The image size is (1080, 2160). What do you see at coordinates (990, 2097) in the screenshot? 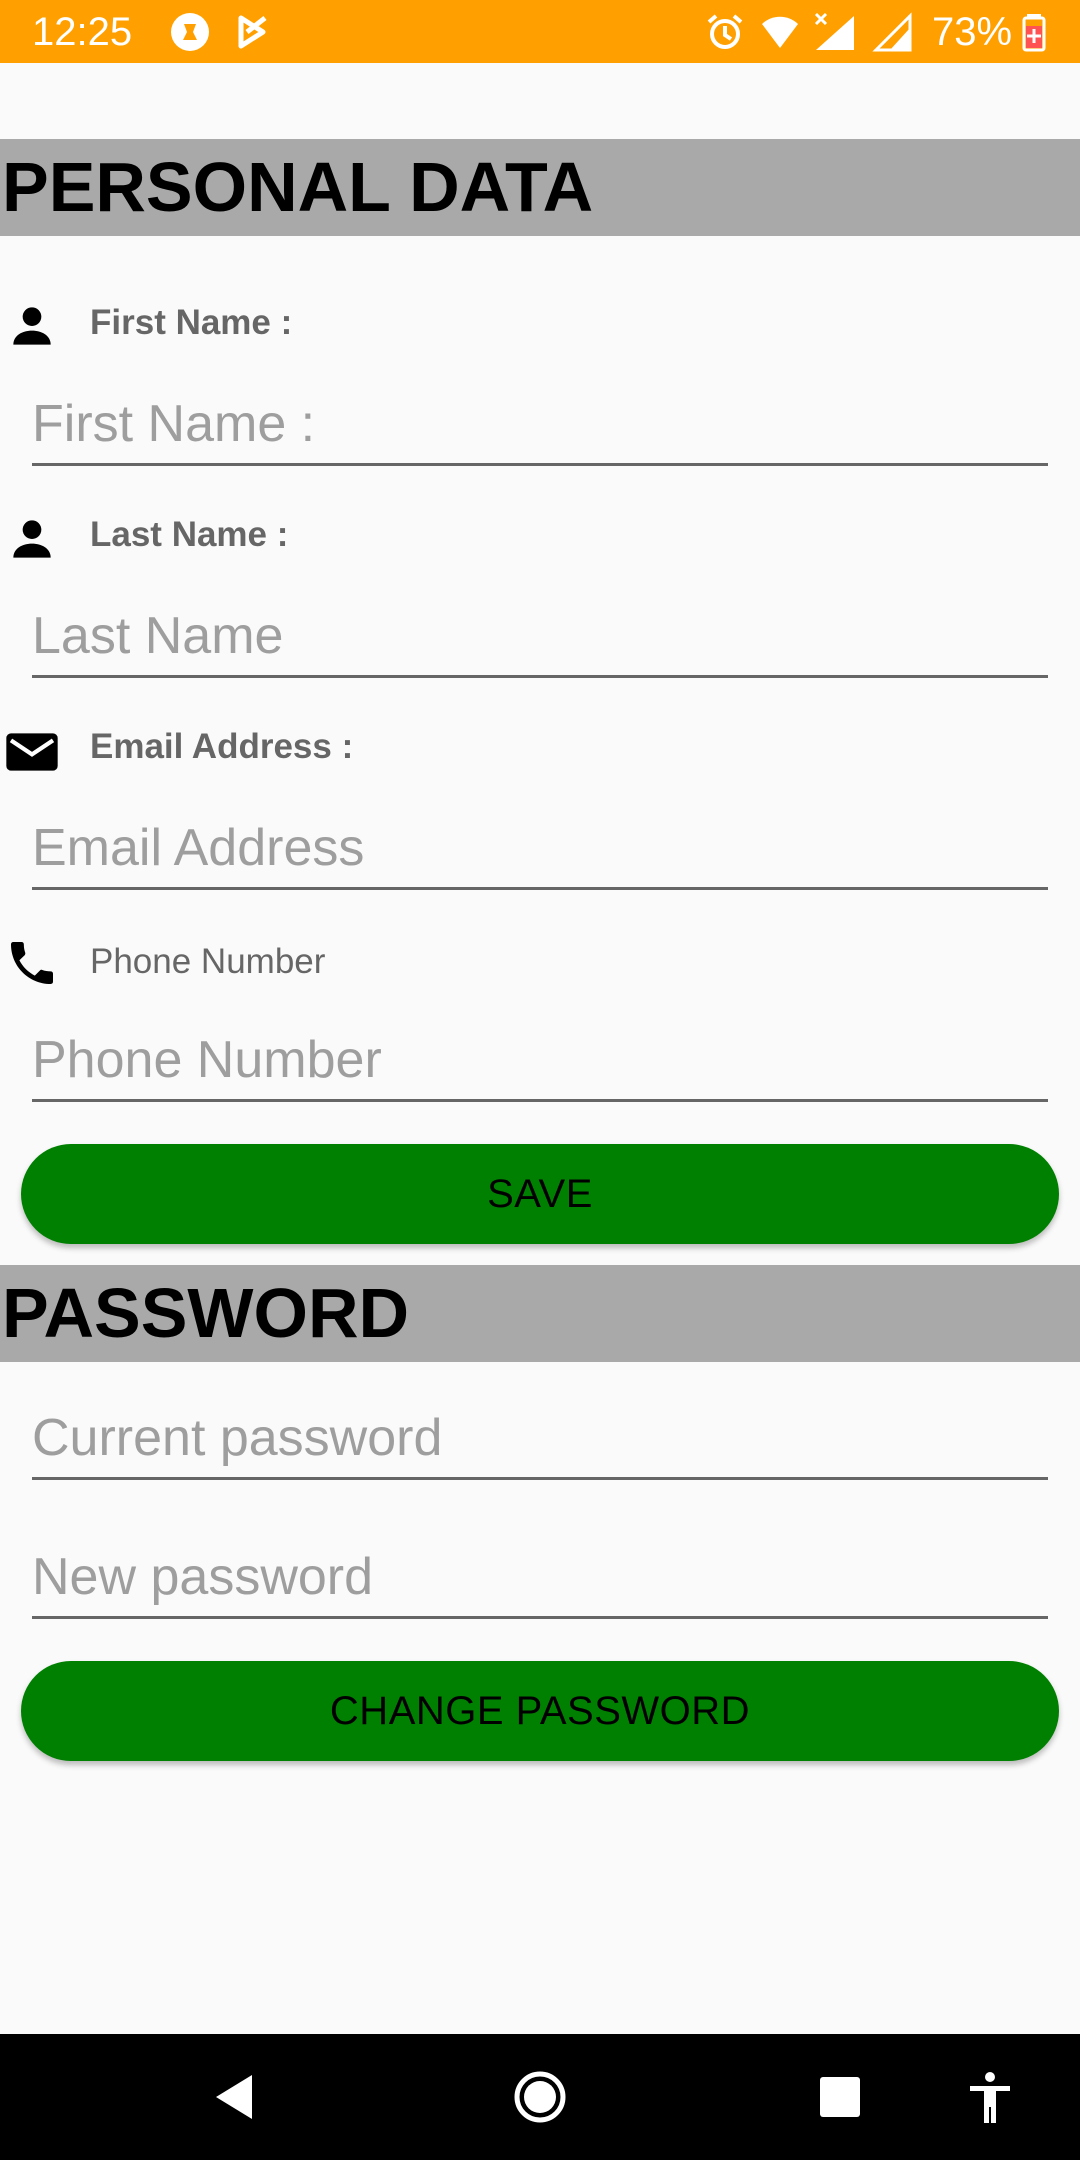
I see `accessibility-icon` at bounding box center [990, 2097].